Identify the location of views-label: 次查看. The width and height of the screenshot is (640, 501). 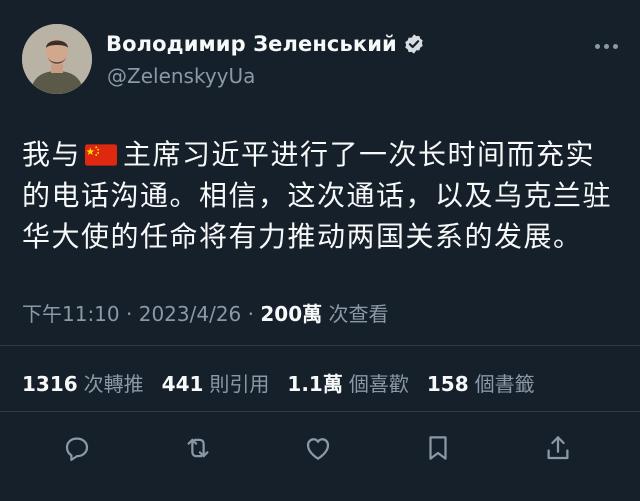
(358, 314).